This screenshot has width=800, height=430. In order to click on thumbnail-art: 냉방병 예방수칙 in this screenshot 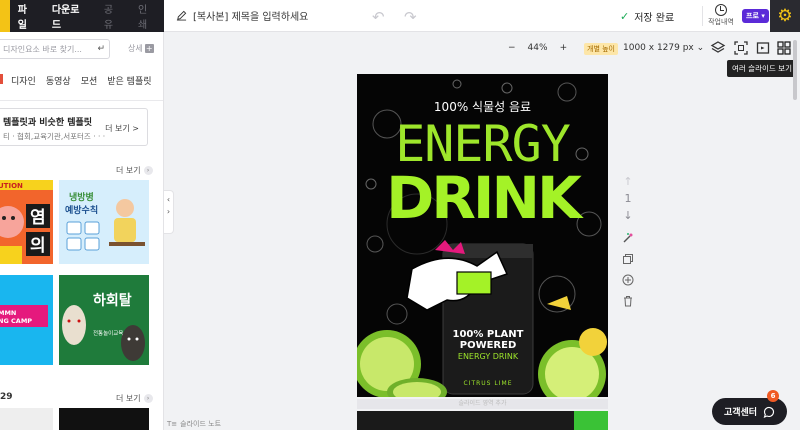, I will do `click(104, 222)`.